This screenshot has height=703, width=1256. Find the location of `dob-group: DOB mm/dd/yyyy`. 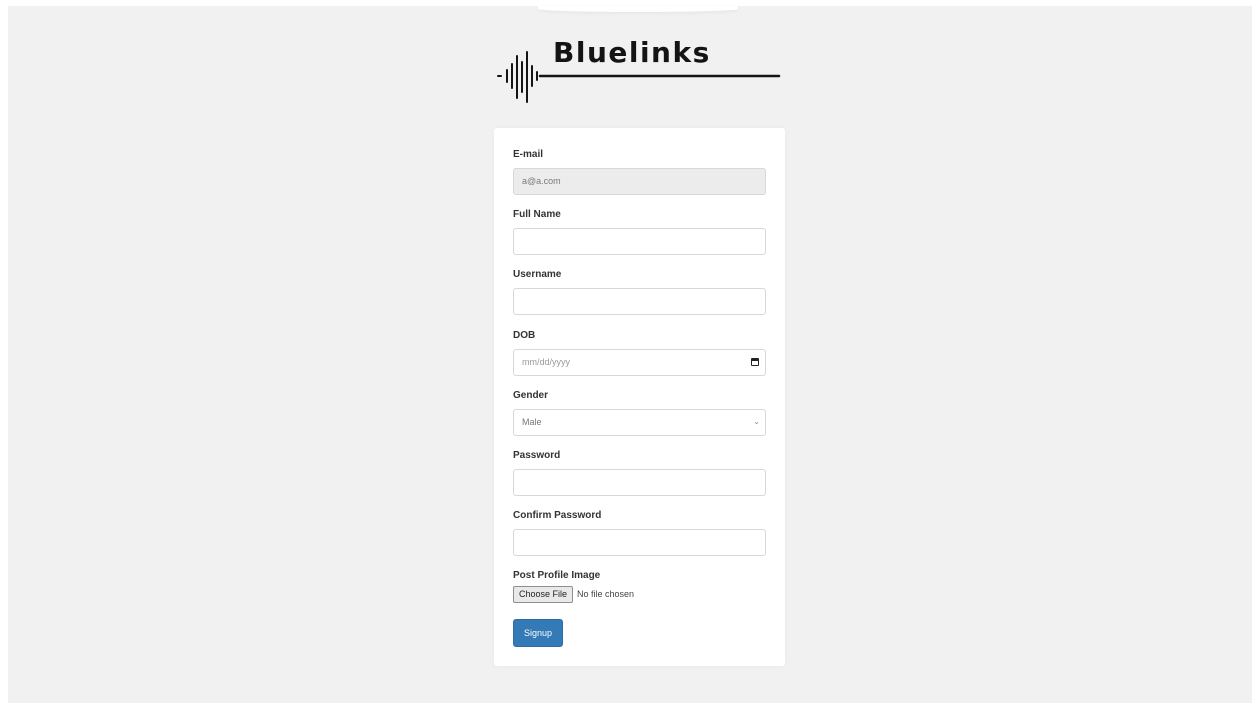

dob-group: DOB mm/dd/yyyy is located at coordinates (639, 352).